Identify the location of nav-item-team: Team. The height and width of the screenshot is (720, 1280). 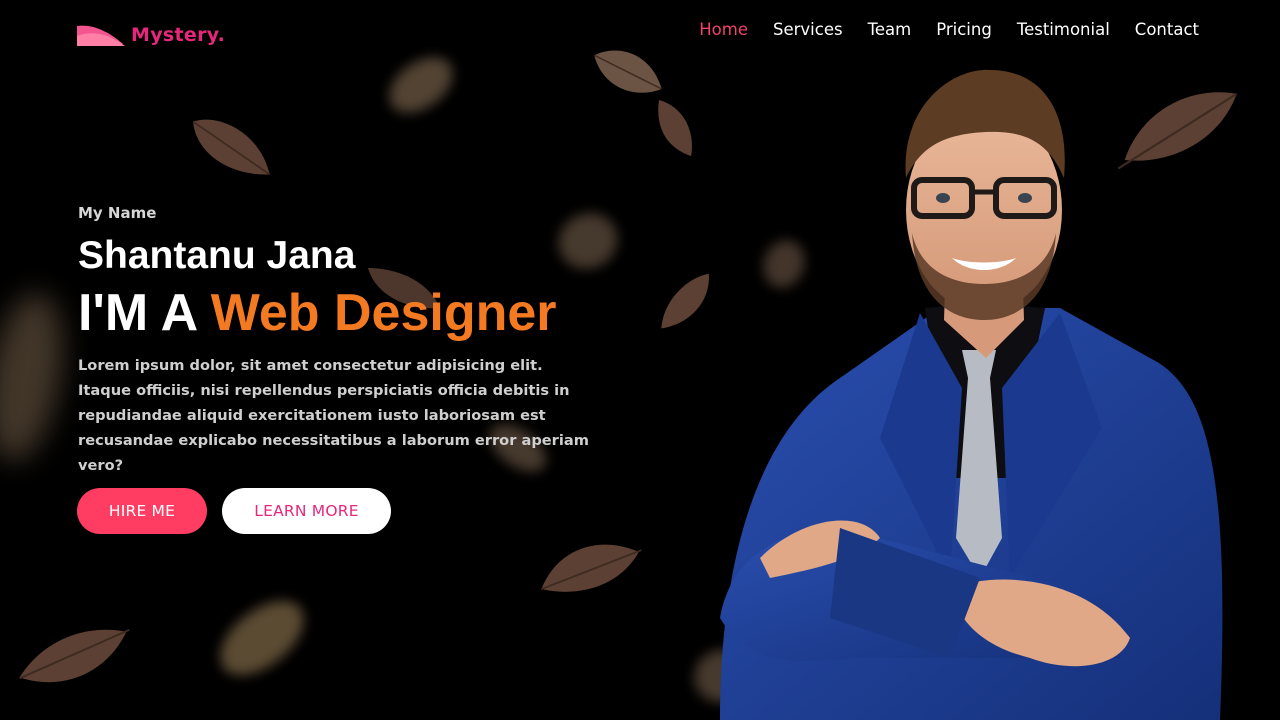
(890, 30).